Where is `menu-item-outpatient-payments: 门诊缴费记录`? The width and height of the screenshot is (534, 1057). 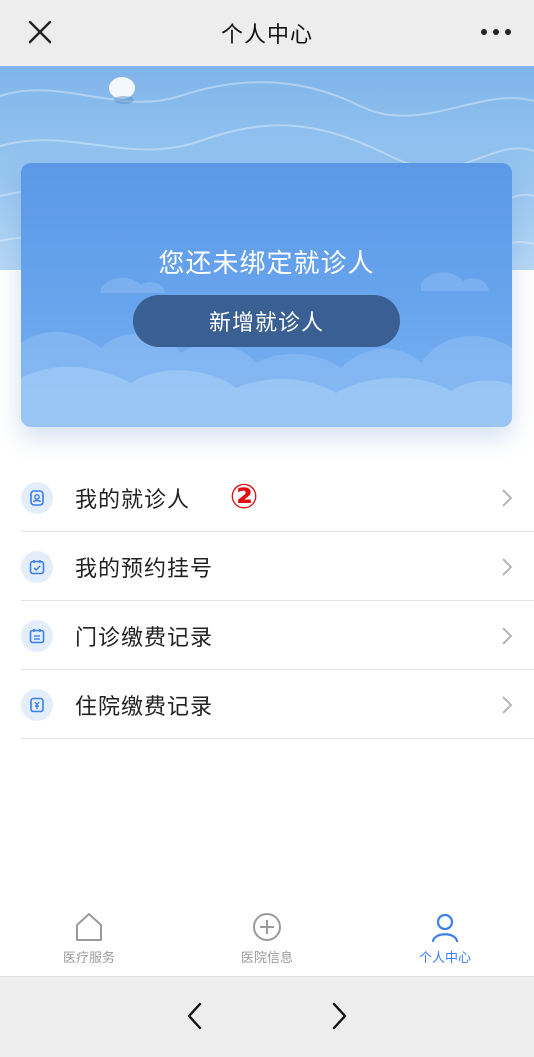
menu-item-outpatient-payments: 门诊缴费记录 is located at coordinates (267, 635).